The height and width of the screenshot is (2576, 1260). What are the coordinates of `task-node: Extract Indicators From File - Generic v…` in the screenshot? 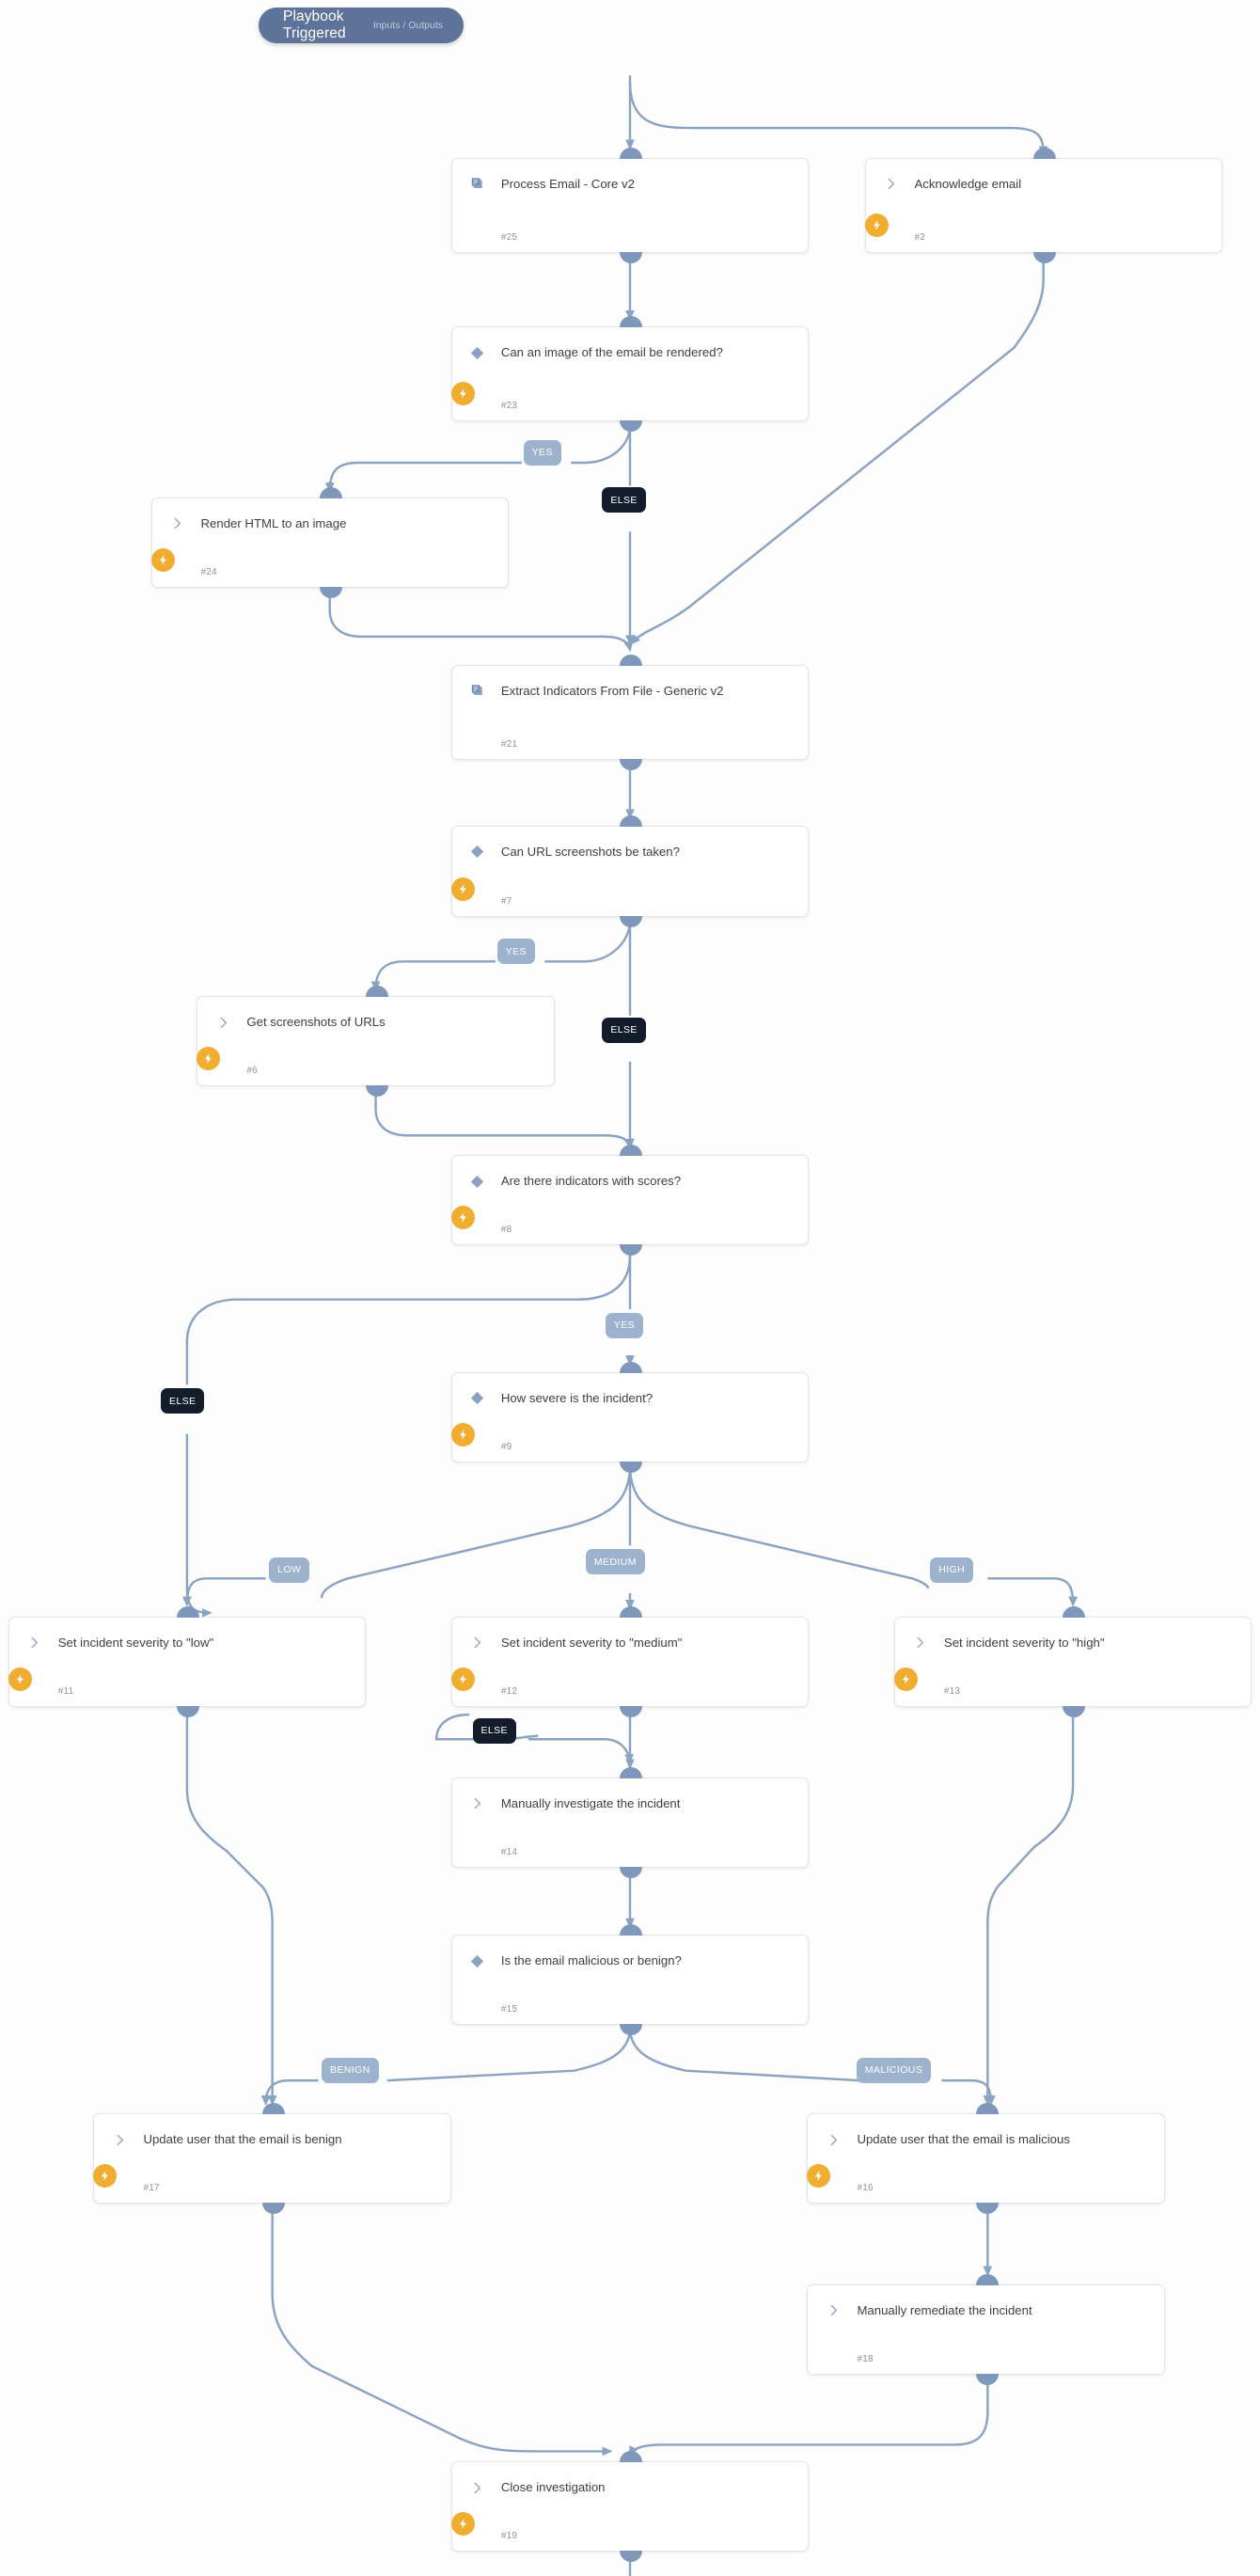 It's located at (630, 712).